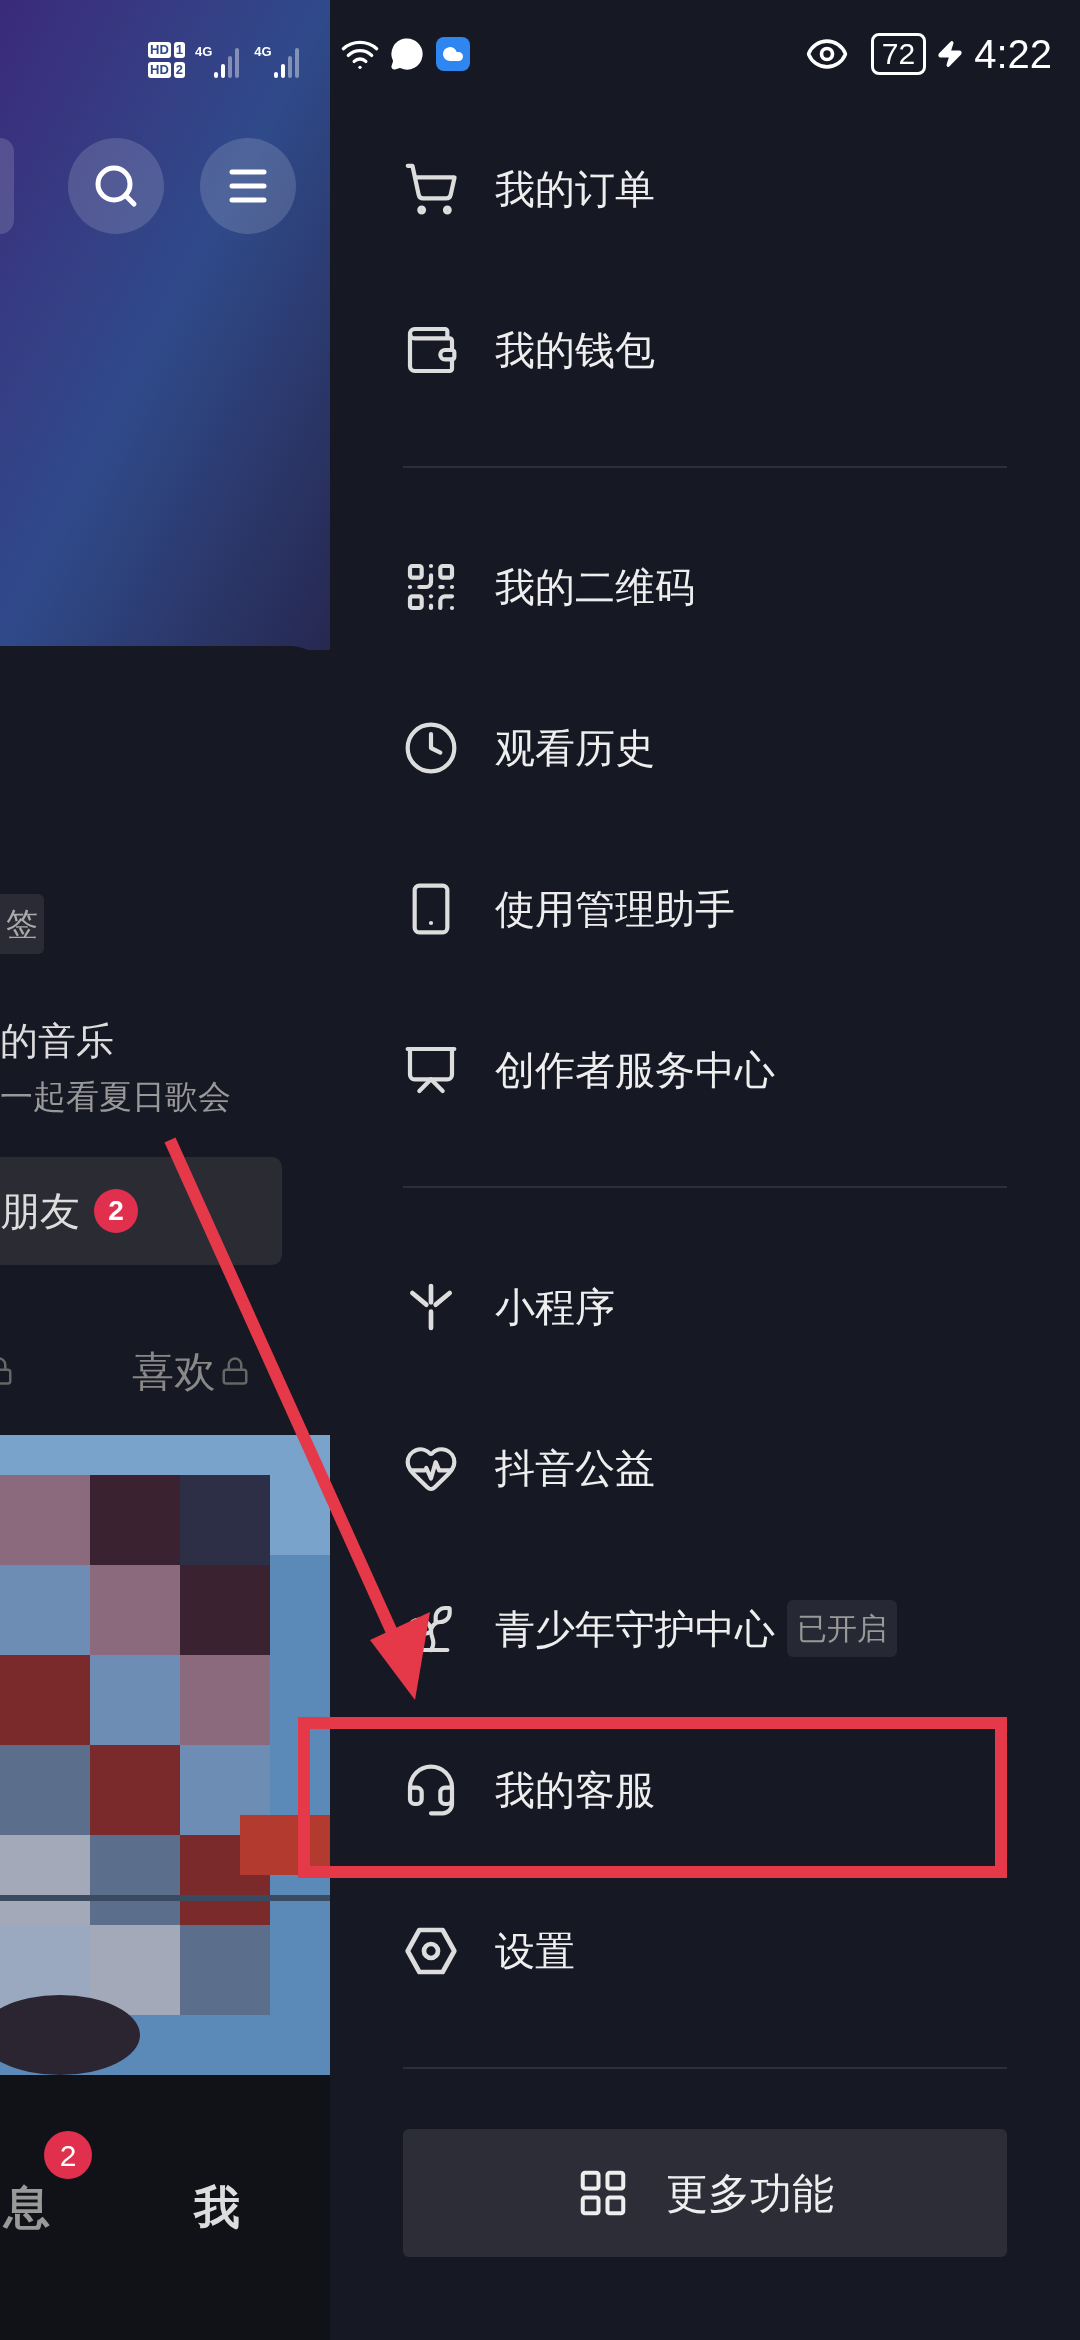  Describe the element at coordinates (529, 1467) in the screenshot. I see `menu-item: 抖音公益` at that location.